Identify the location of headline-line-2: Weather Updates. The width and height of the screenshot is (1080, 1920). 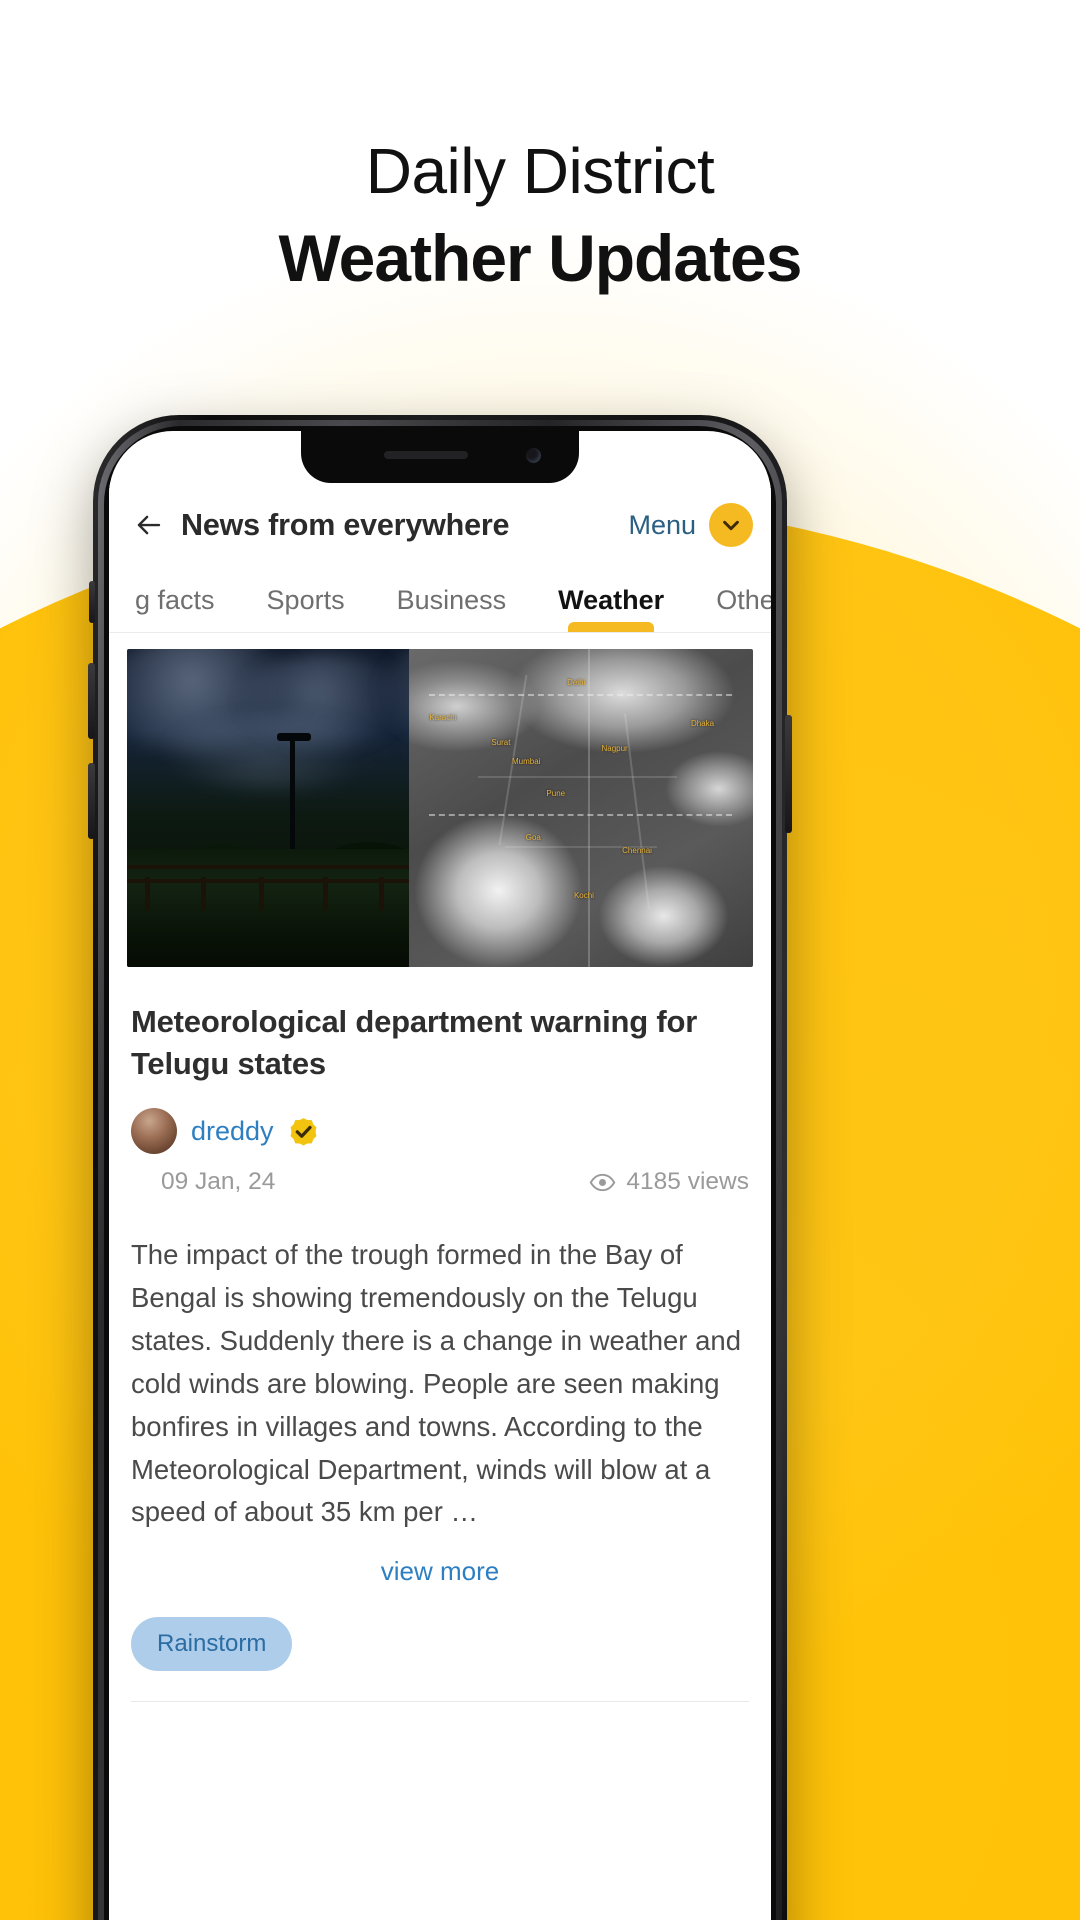
(540, 257).